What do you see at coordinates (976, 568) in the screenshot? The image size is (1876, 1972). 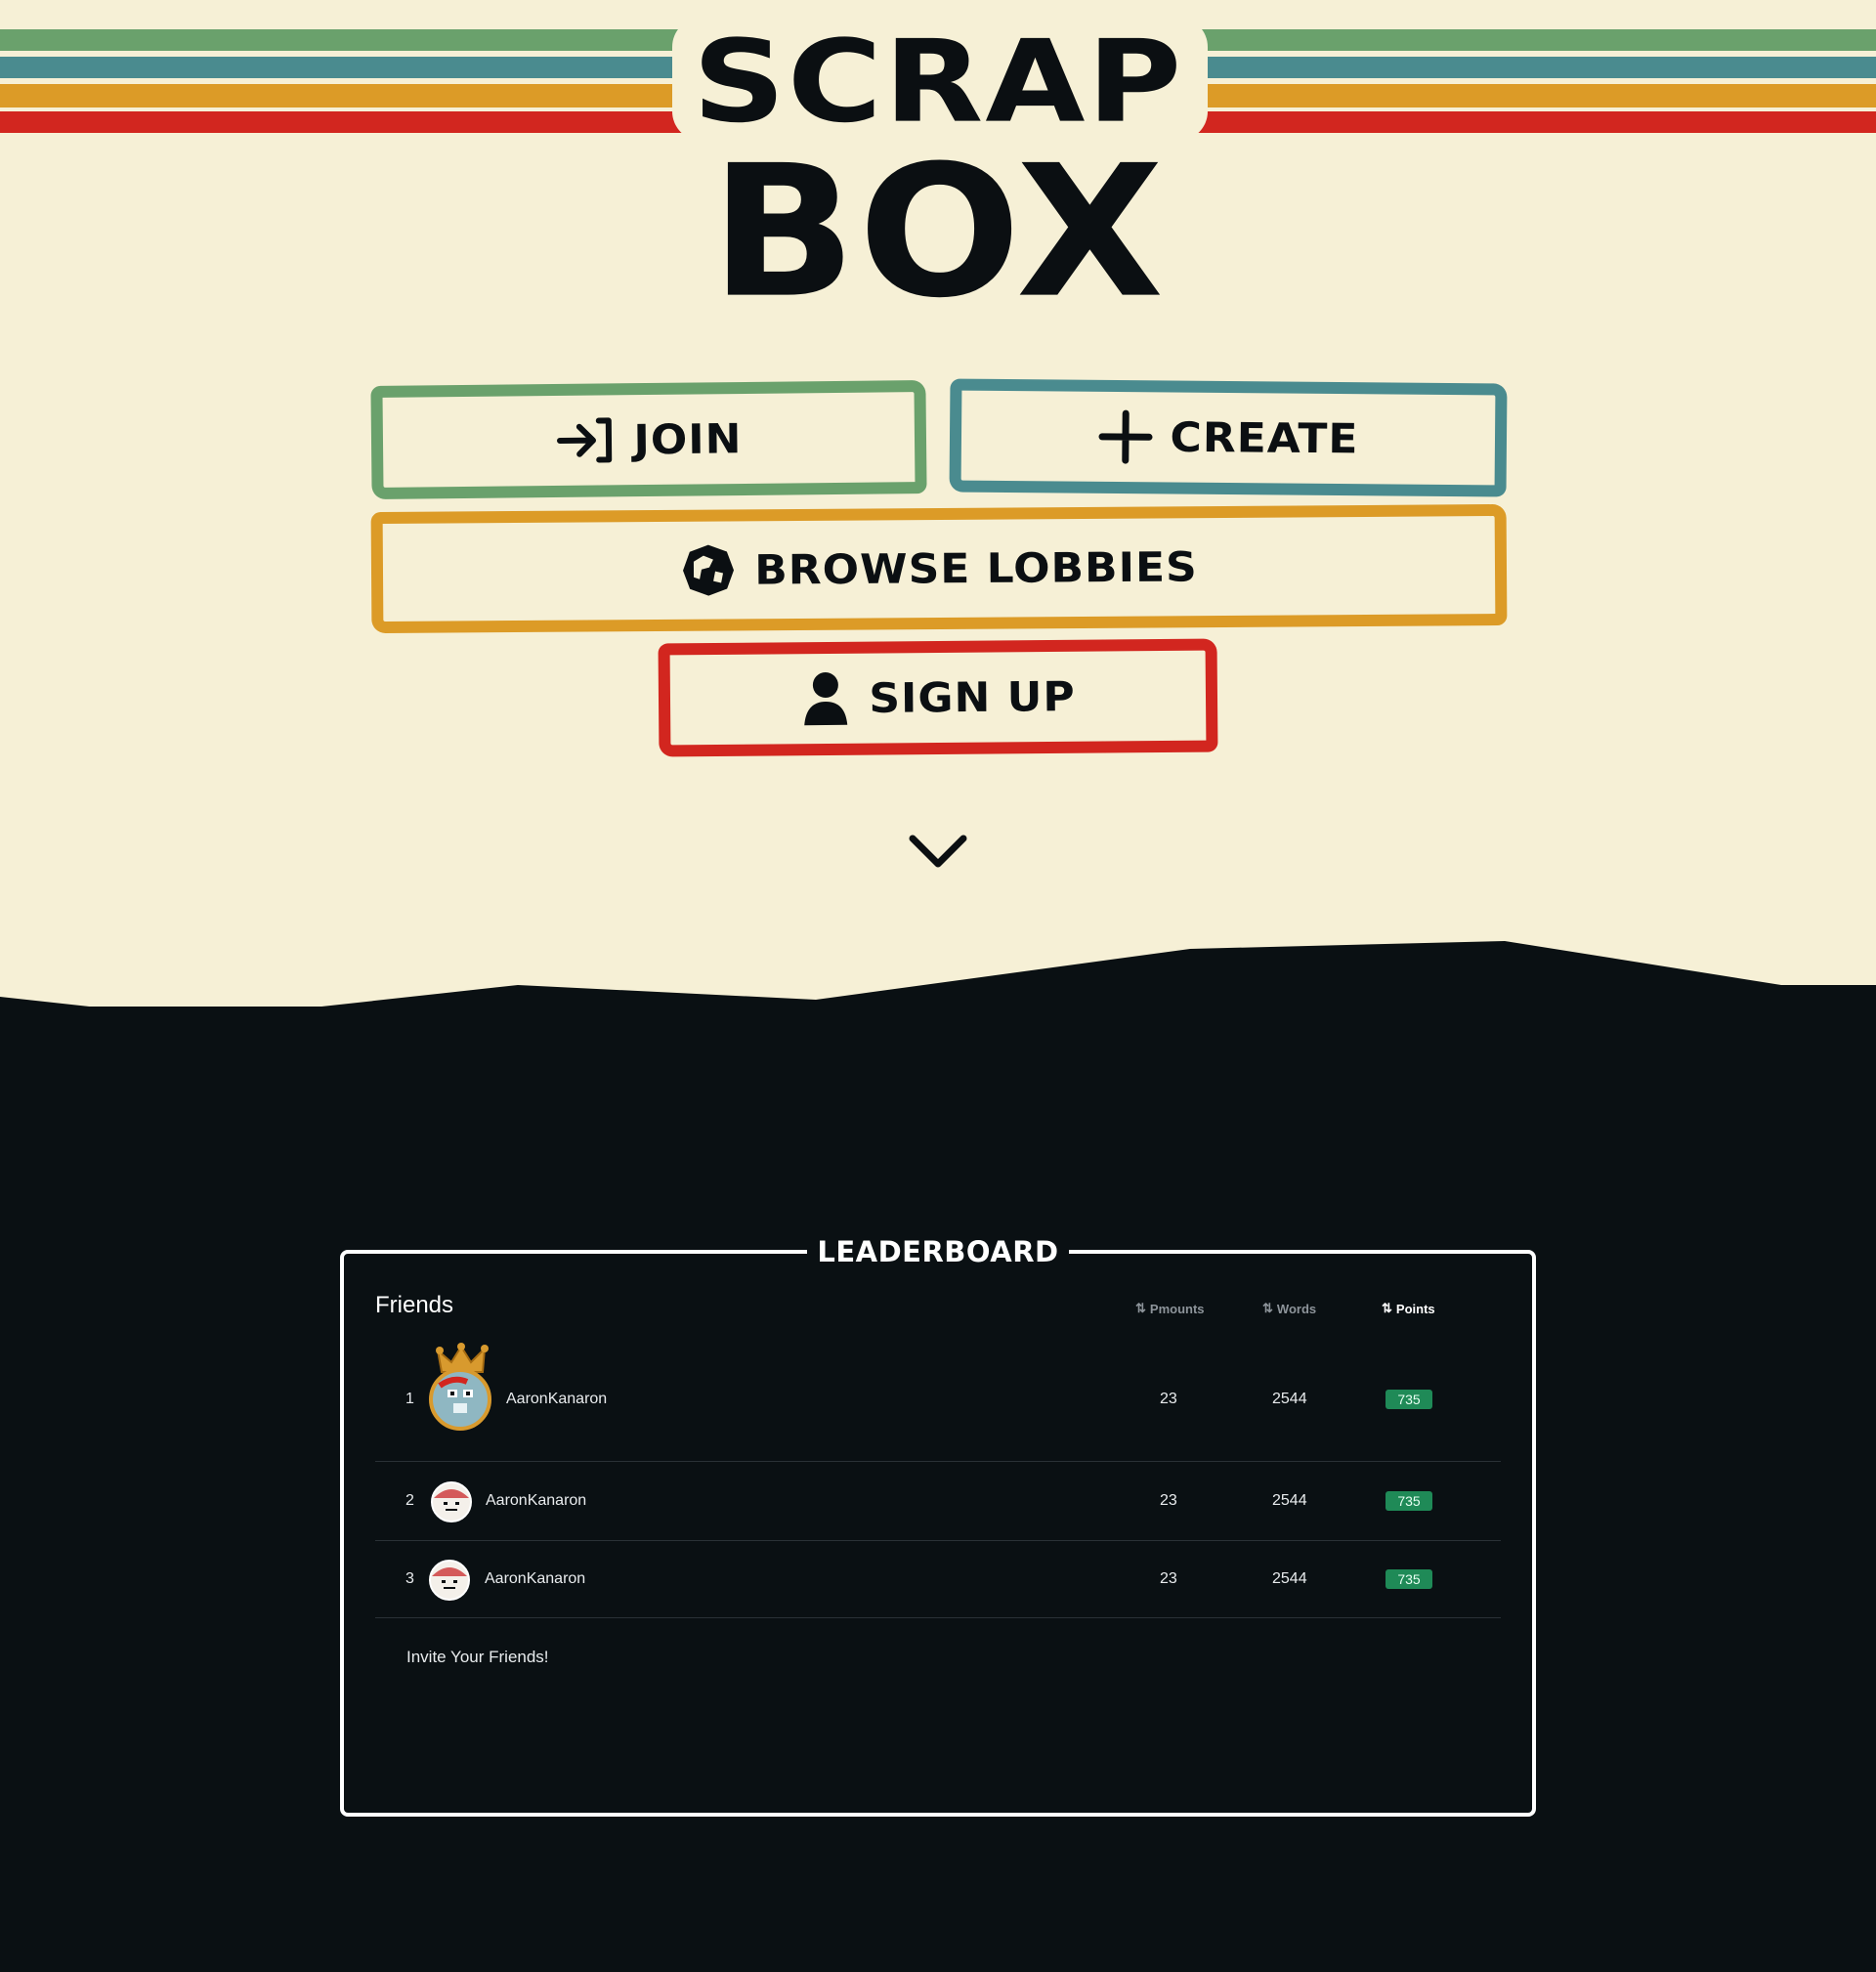 I see `browse-lobbies-label: BROWSE LOBBIES` at bounding box center [976, 568].